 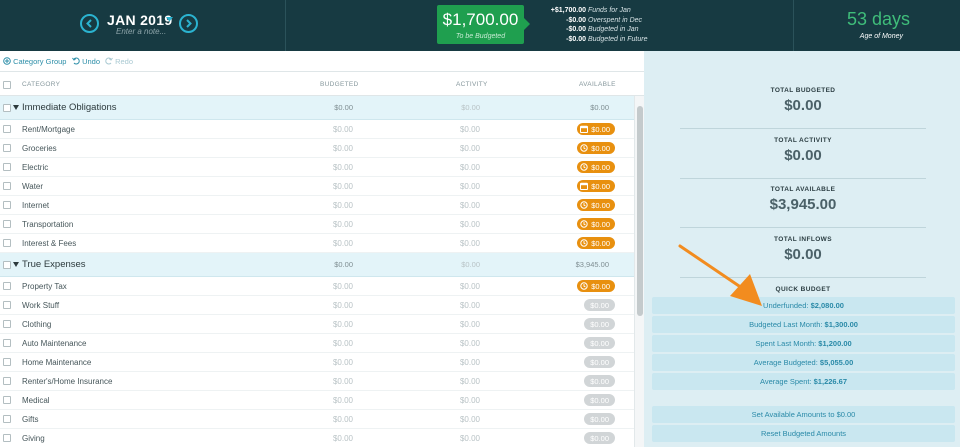 I want to click on group-name: Immediate Obligations, so click(x=69, y=107).